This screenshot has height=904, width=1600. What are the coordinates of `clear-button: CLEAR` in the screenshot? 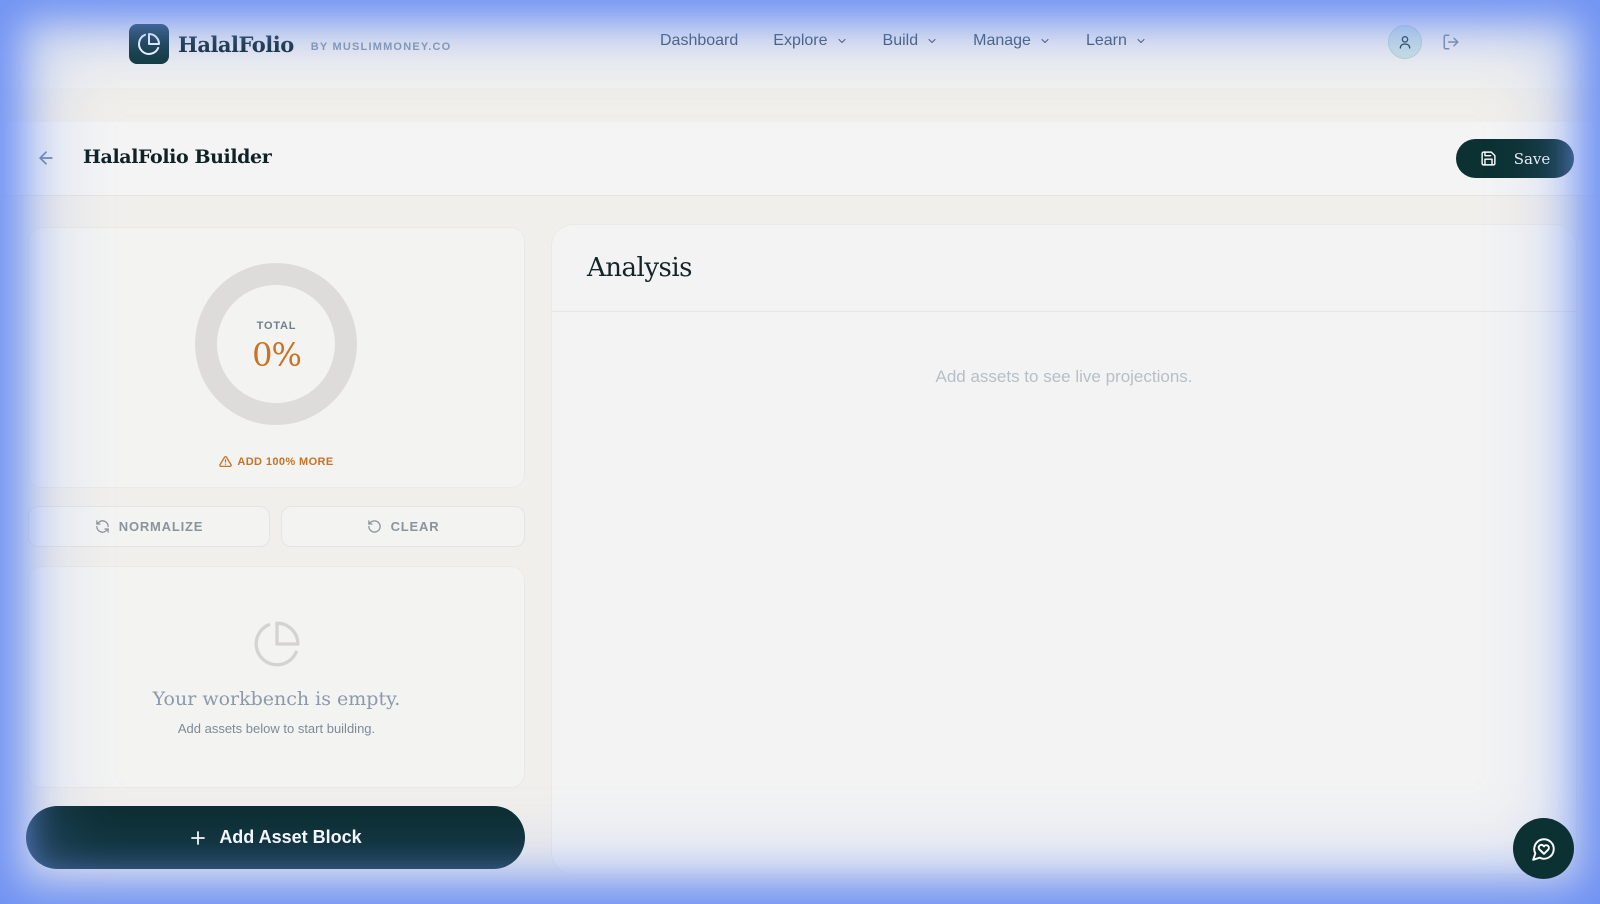 It's located at (403, 526).